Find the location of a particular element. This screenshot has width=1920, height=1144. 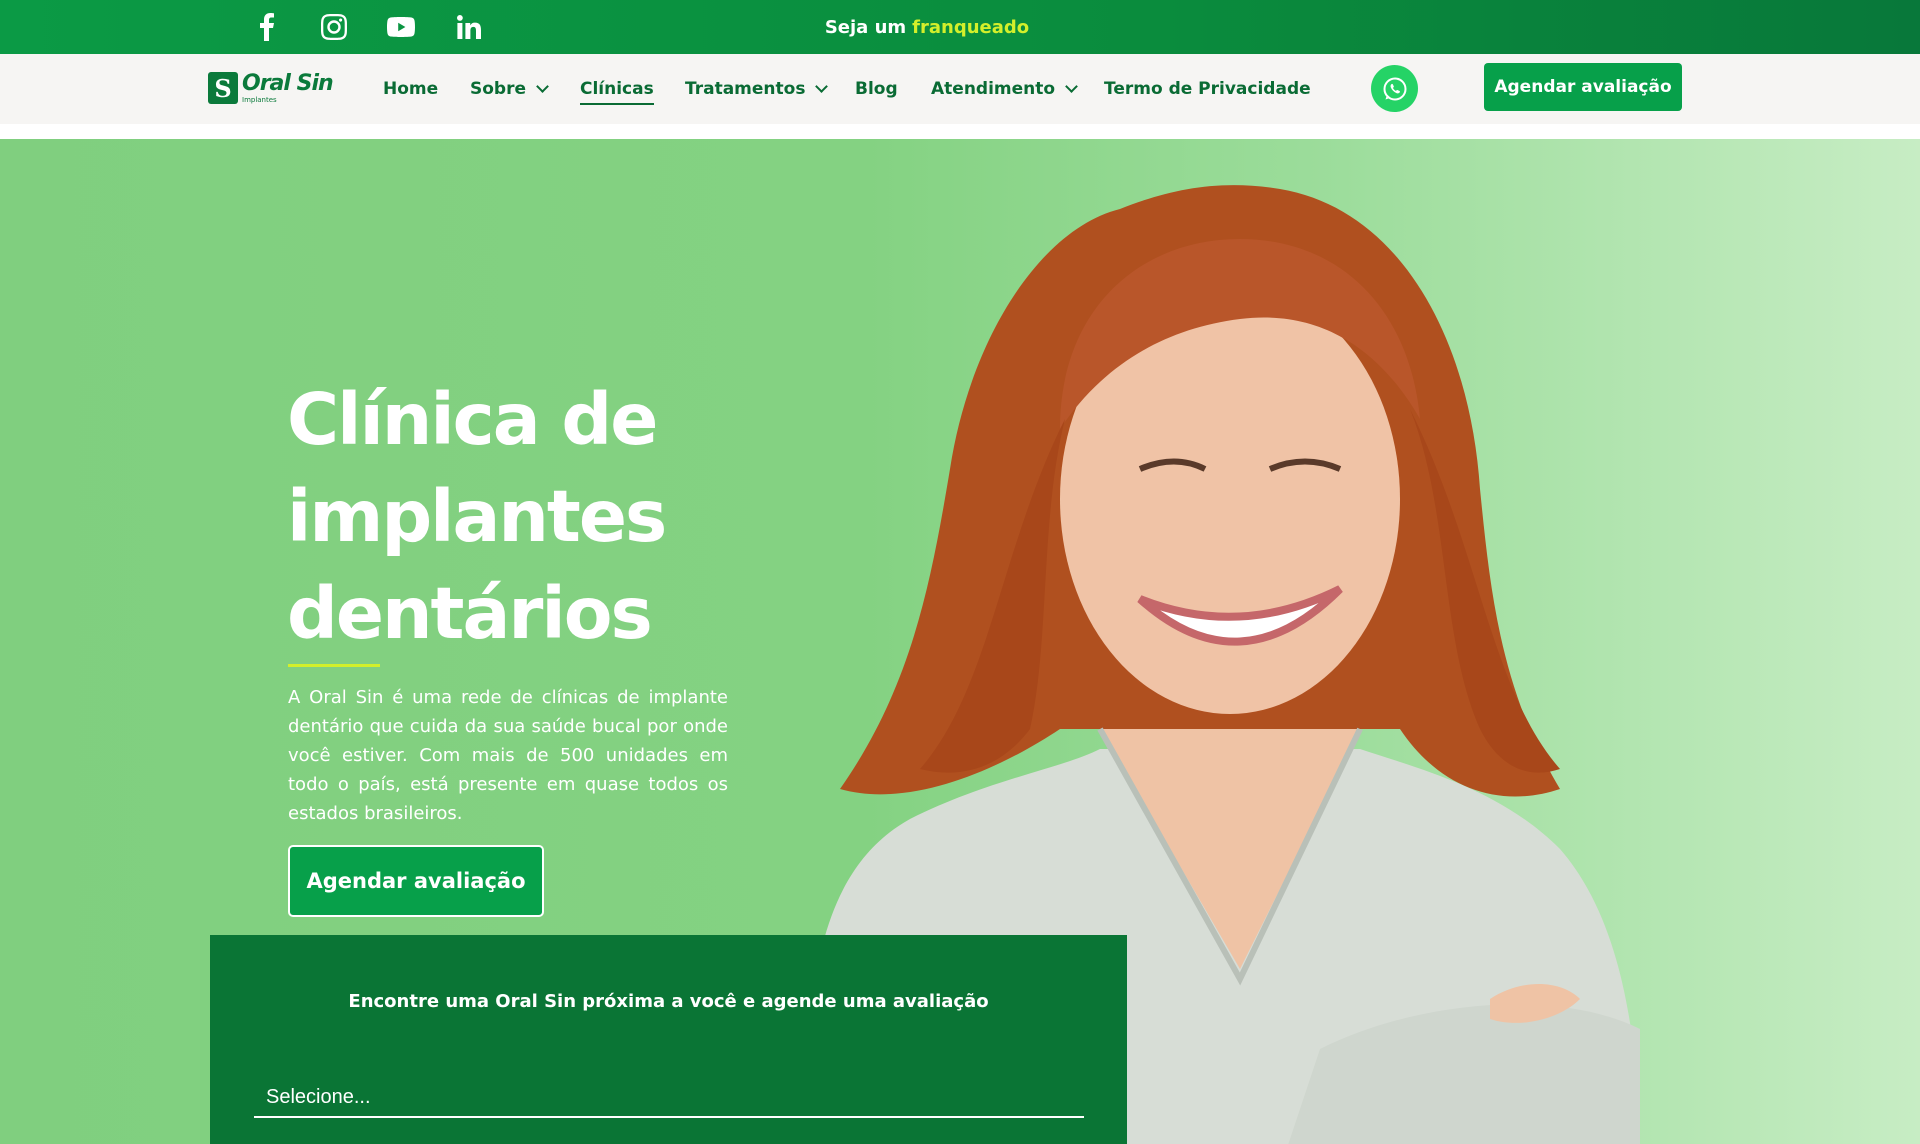

nav-separator is located at coordinates (960, 131).